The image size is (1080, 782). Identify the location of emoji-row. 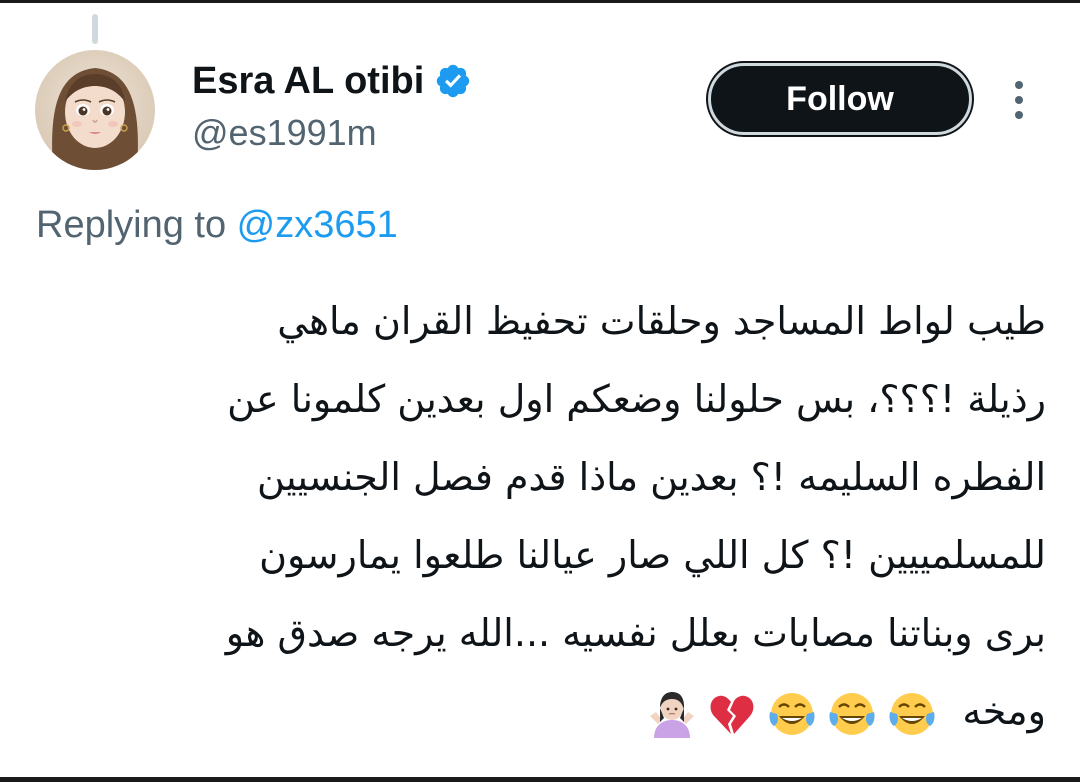
(792, 714).